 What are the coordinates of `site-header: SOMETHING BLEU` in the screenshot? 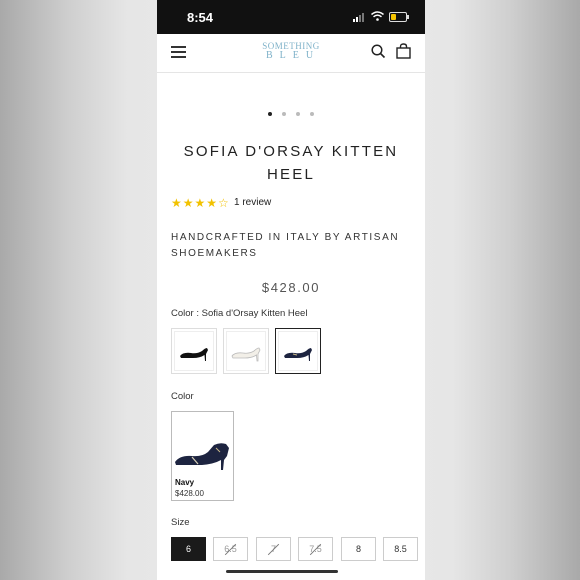 It's located at (291, 53).